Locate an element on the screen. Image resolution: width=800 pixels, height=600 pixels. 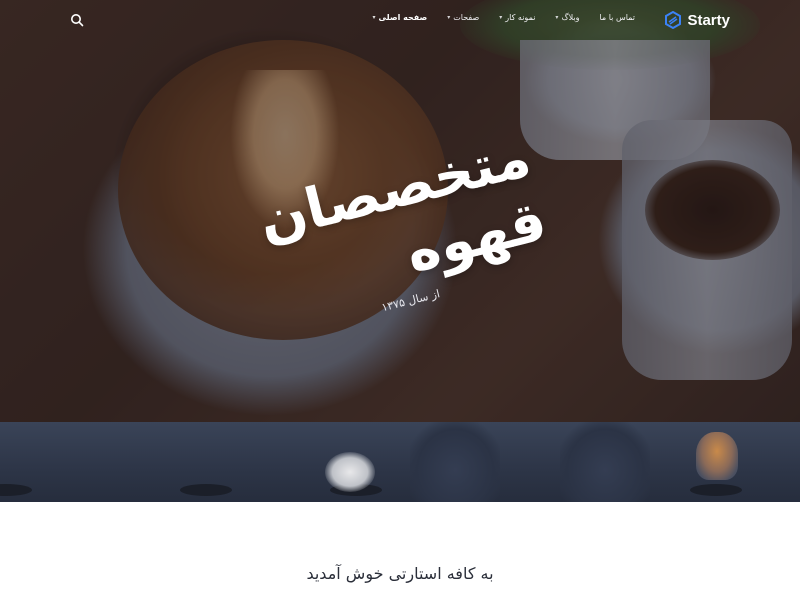
search-icon is located at coordinates (77, 20).